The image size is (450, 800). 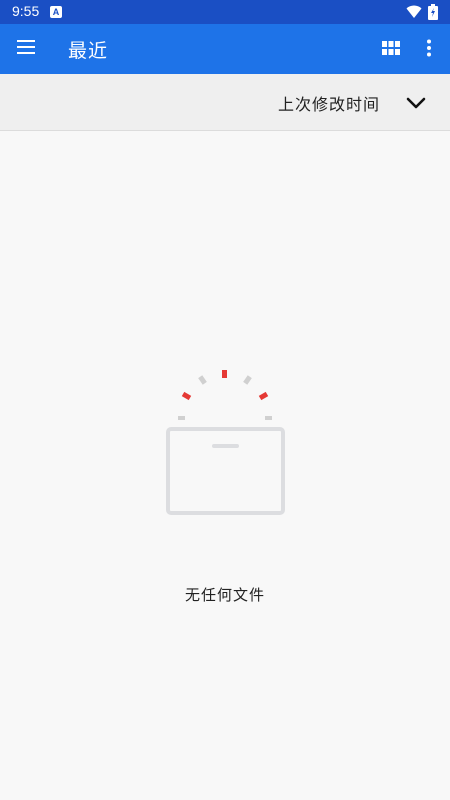 I want to click on empty-state-message: 无任何文件, so click(x=224, y=595).